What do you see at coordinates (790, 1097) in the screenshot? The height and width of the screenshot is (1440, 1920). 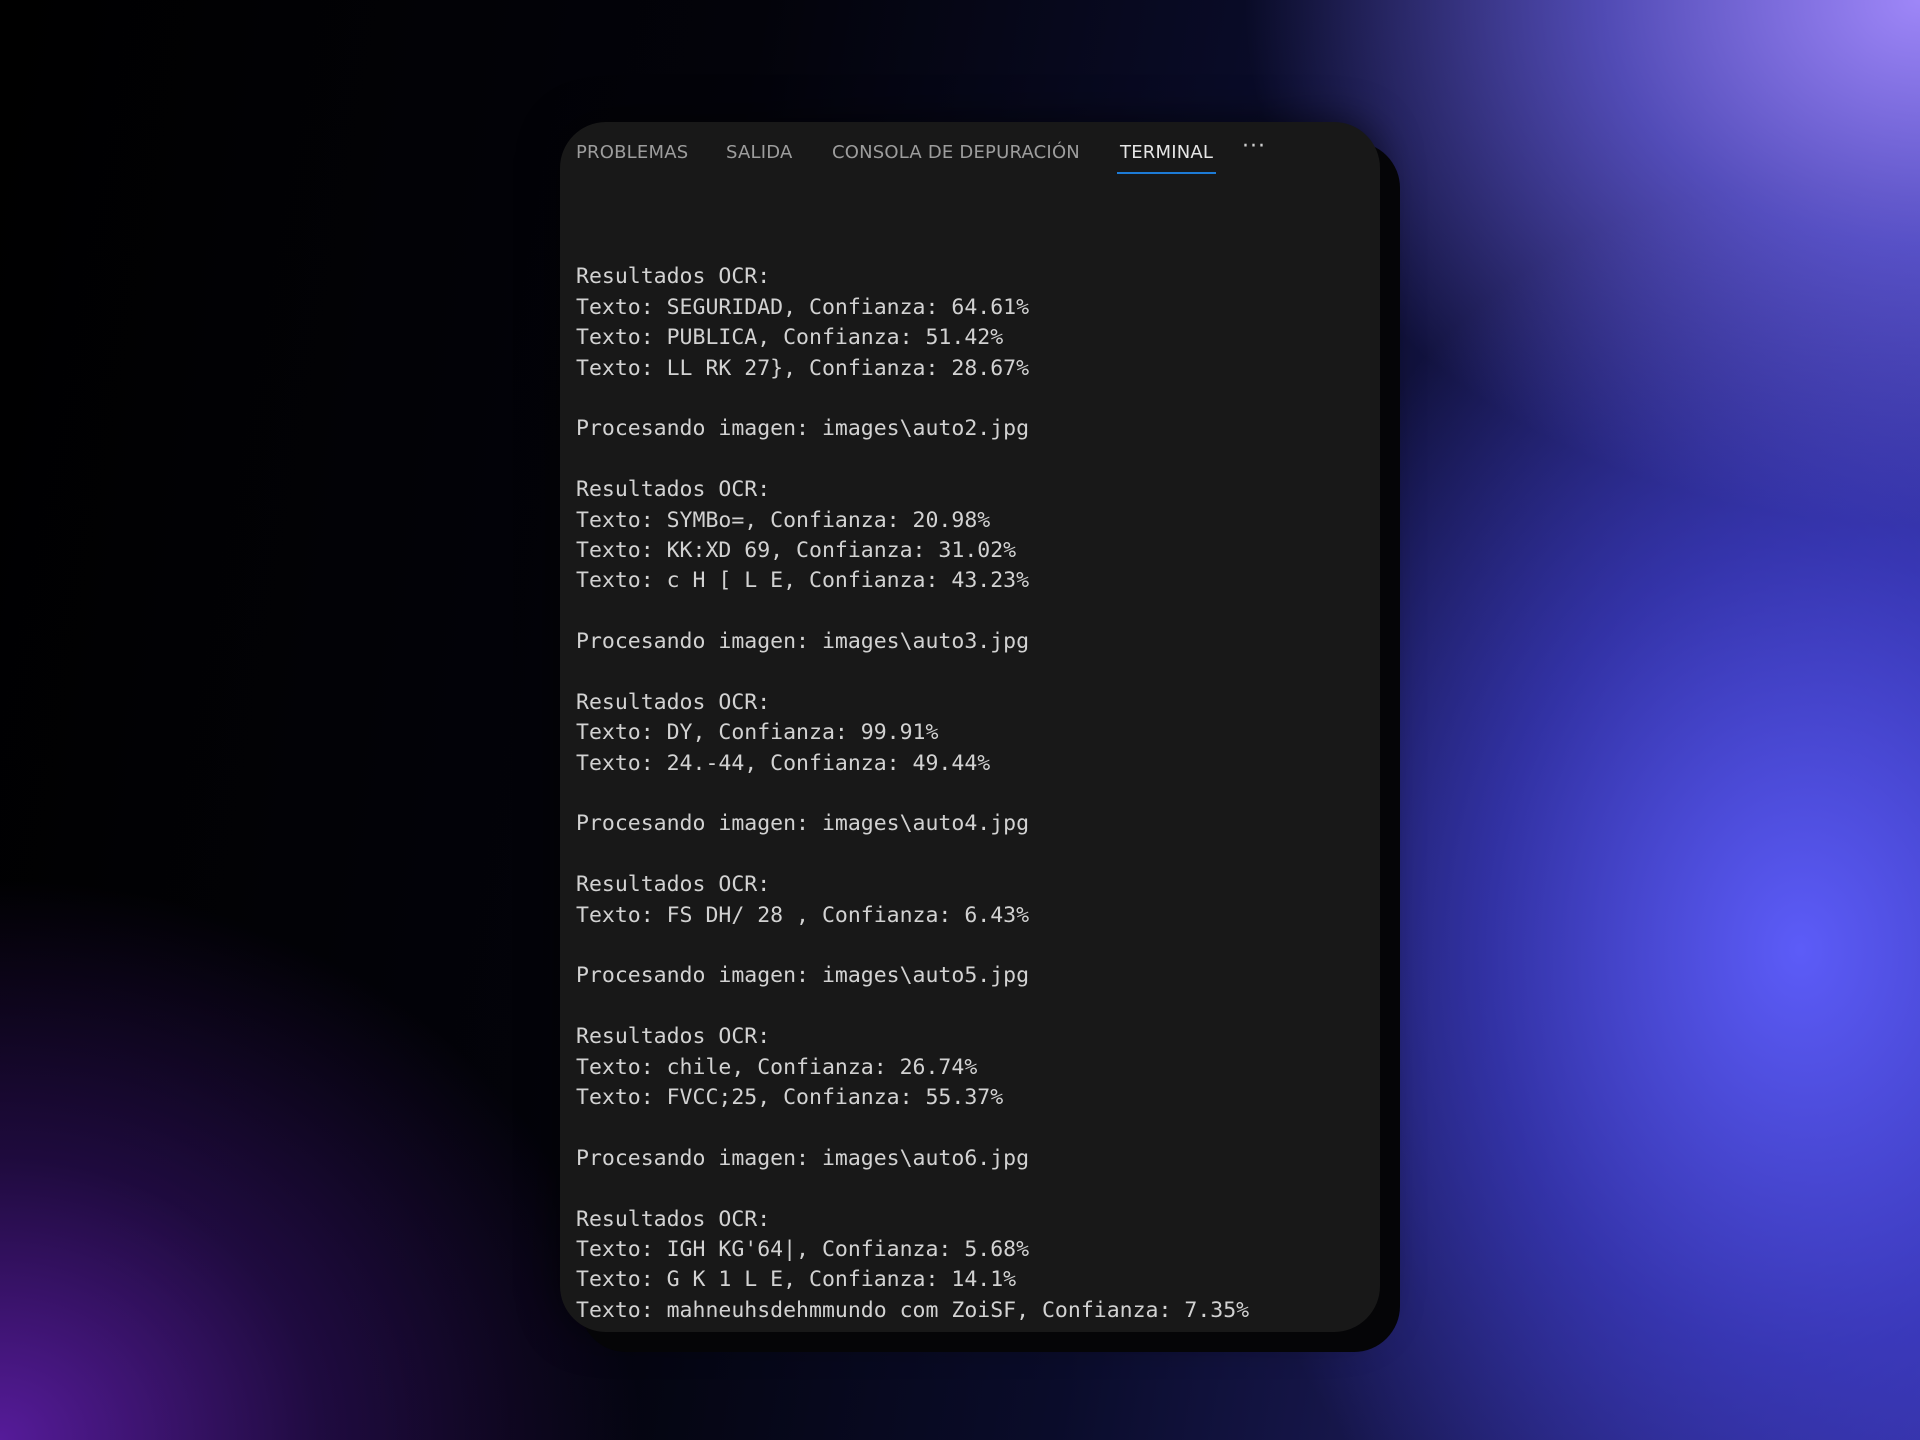 I see `terminal-line: Texto: FVCC;25, Confianza: 55.37%` at bounding box center [790, 1097].